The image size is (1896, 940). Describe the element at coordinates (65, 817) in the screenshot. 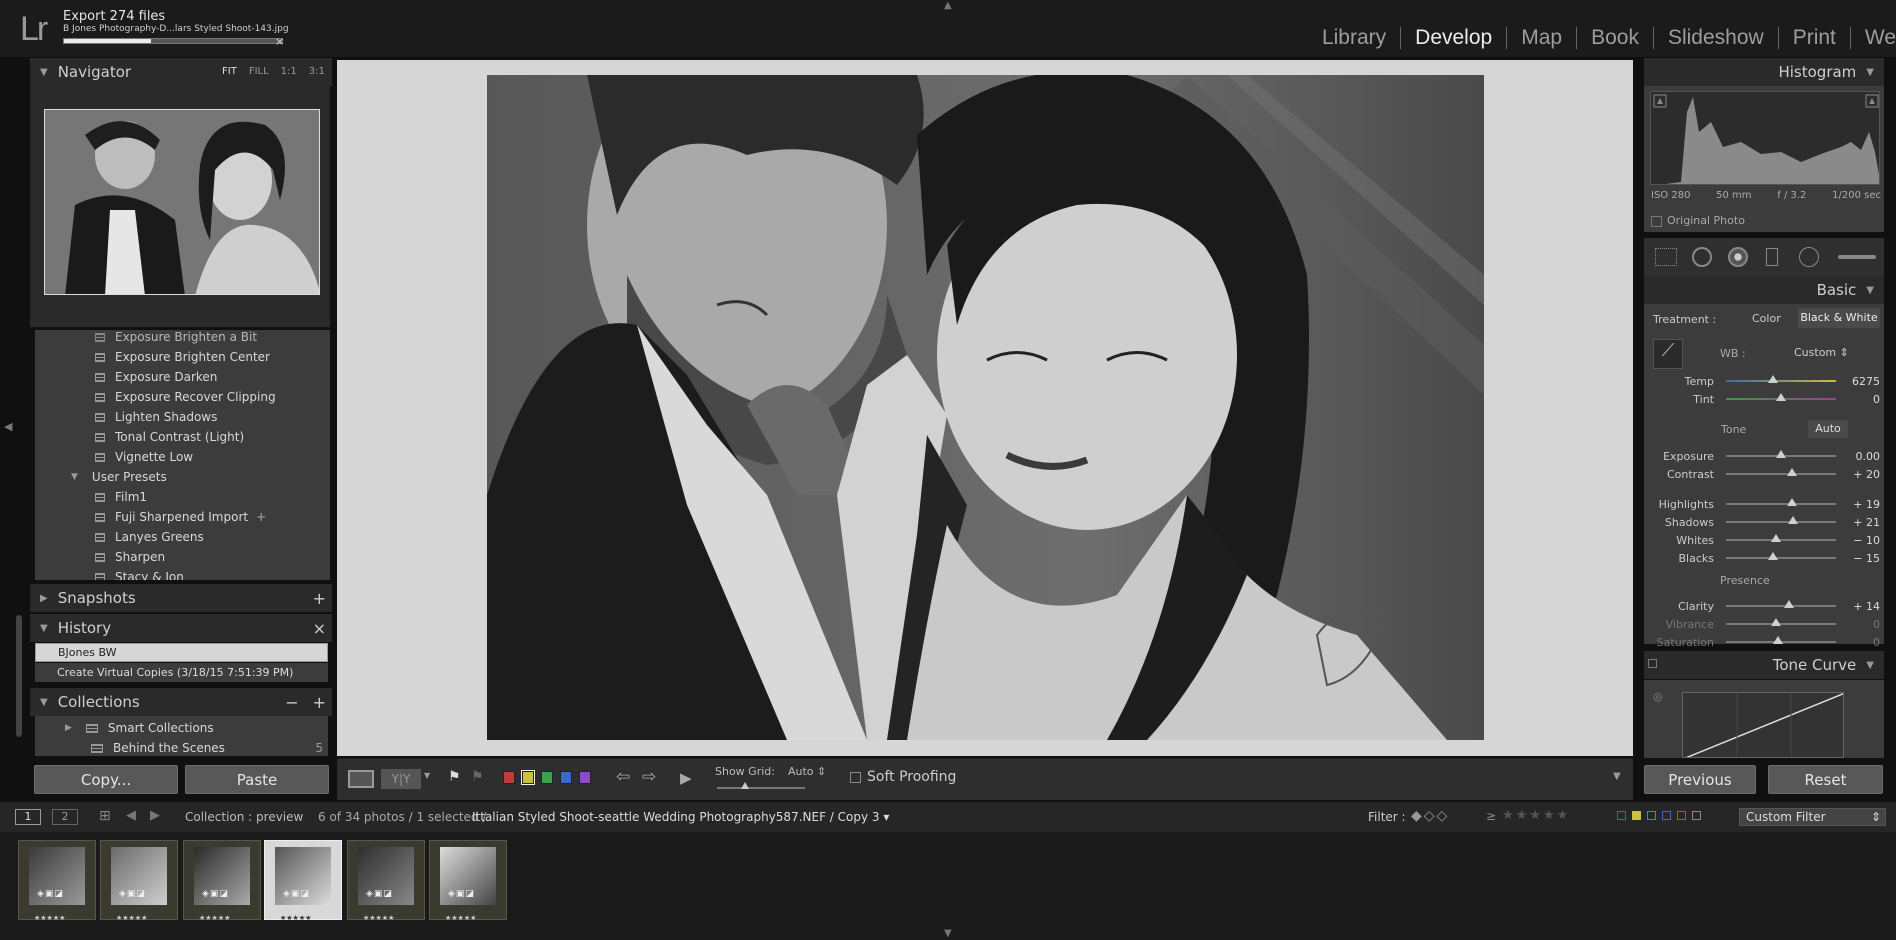

I see `window-2-button: 2` at that location.